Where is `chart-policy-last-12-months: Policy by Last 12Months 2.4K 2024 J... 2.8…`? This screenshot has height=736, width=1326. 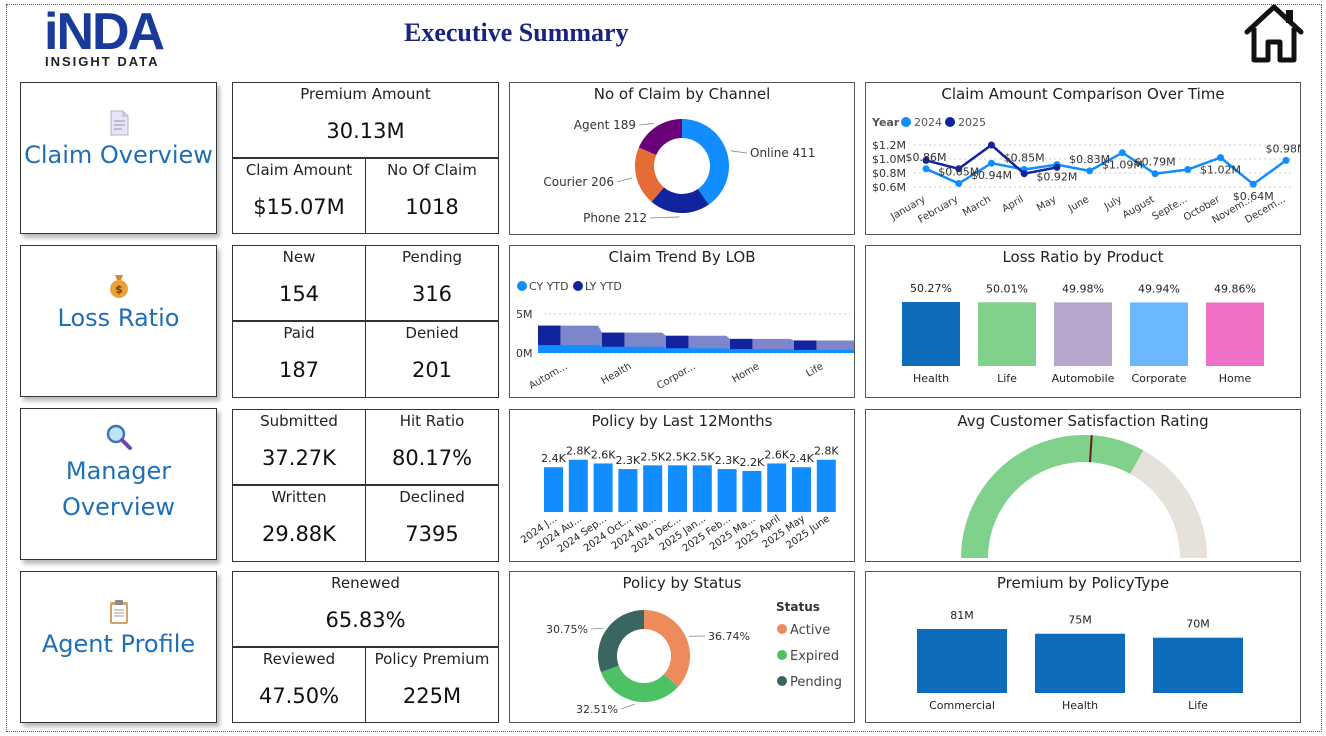
chart-policy-last-12-months: Policy by Last 12Months 2.4K 2024 J... 2.8… is located at coordinates (682, 485).